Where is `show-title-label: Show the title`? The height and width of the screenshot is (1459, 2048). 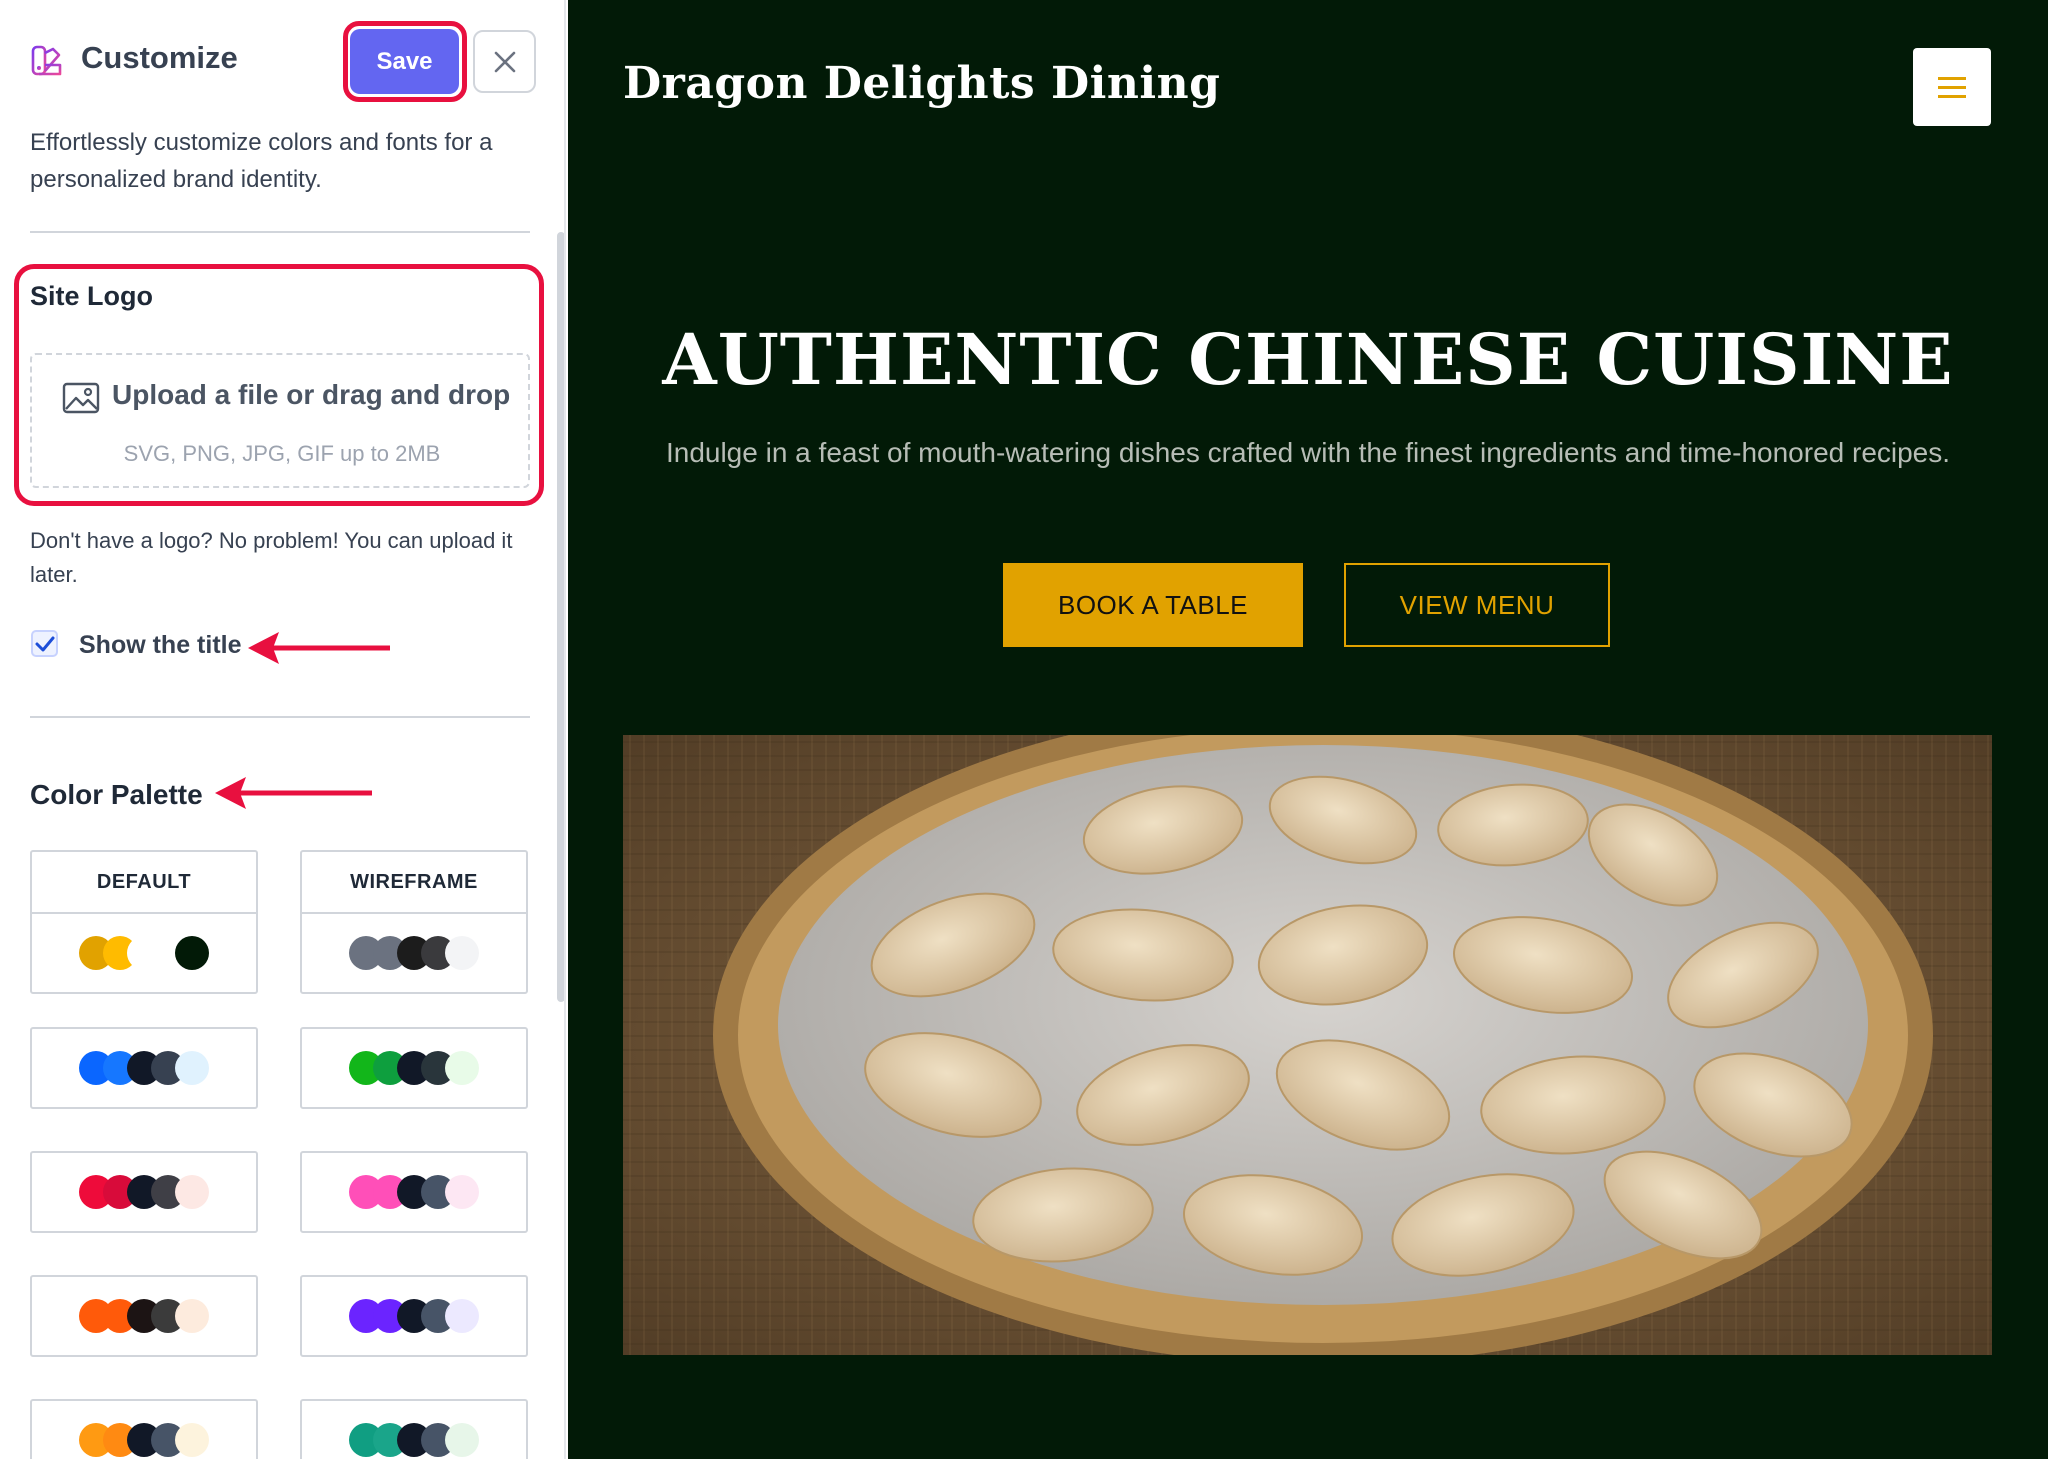
show-title-label: Show the title is located at coordinates (160, 645).